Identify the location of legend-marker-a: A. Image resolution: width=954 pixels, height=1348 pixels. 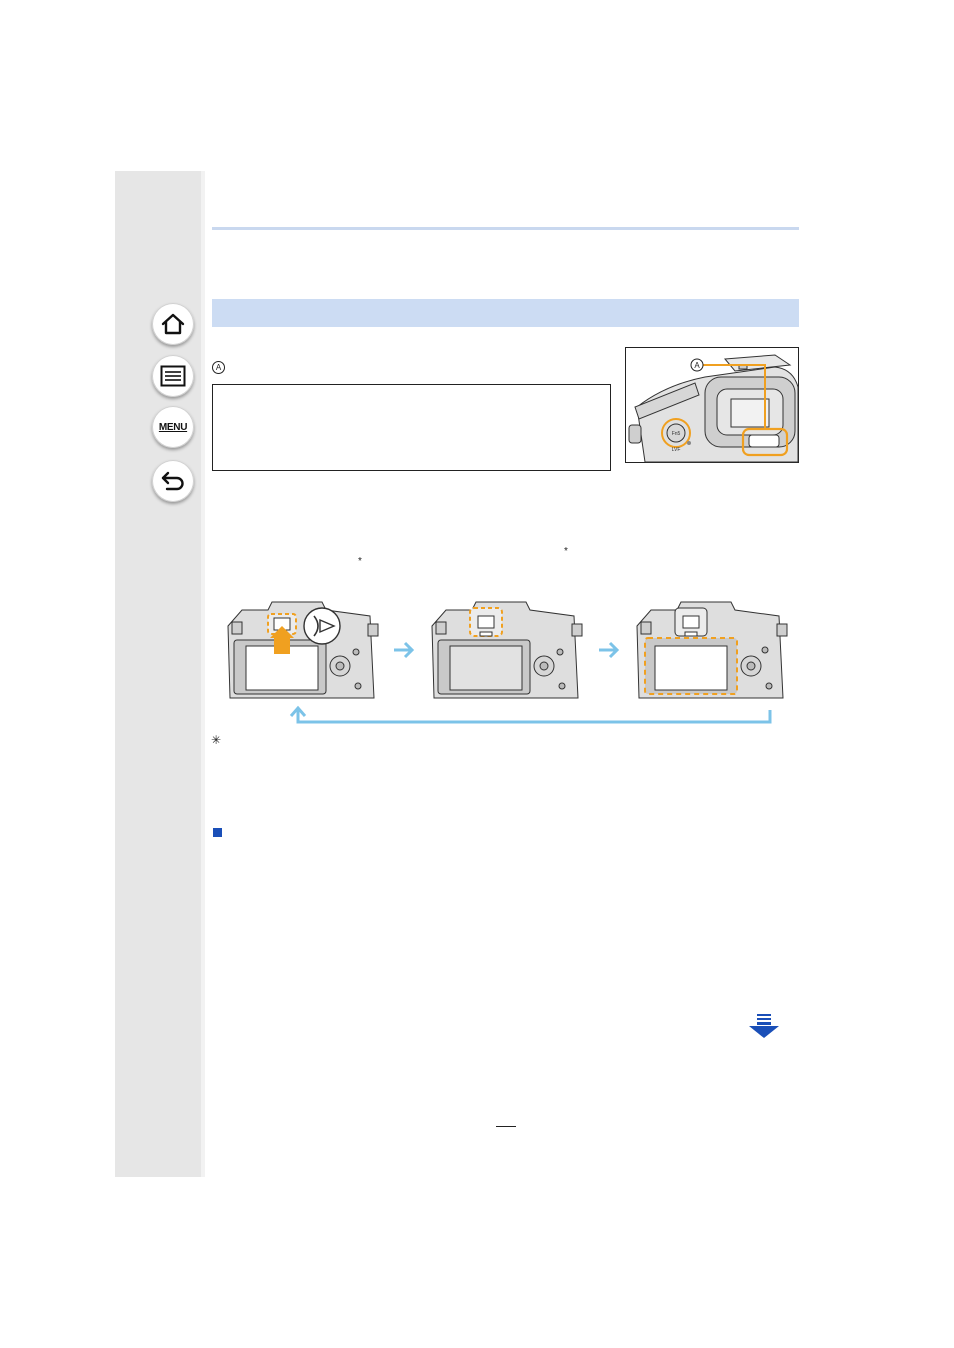
(218, 367).